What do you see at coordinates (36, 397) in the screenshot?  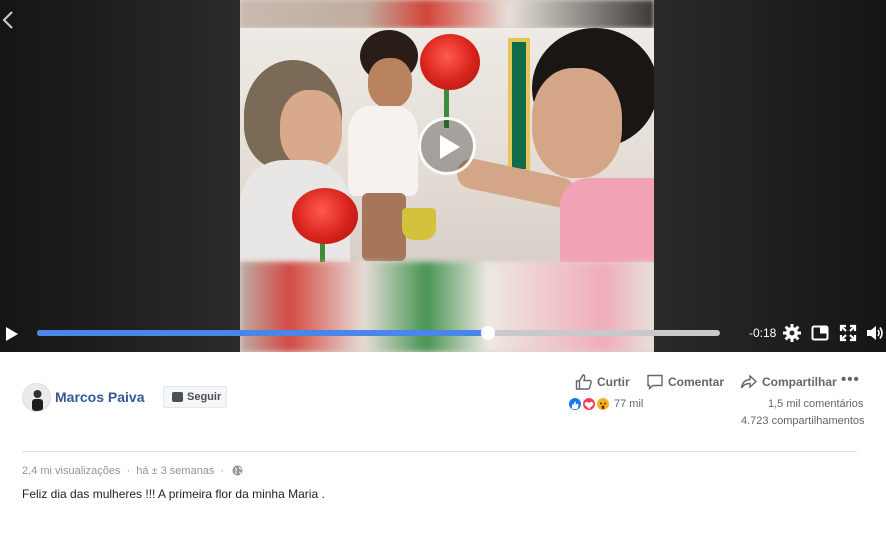 I see `avatar` at bounding box center [36, 397].